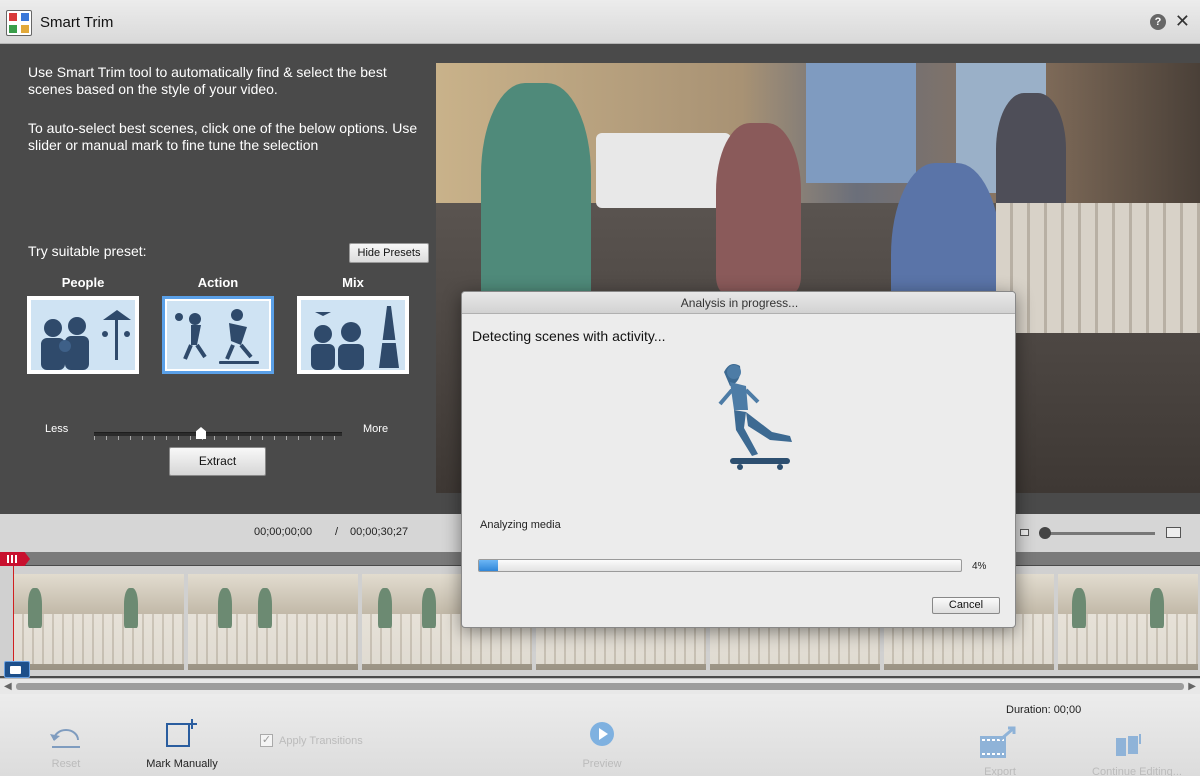 The width and height of the screenshot is (1200, 776). What do you see at coordinates (66, 764) in the screenshot?
I see `reset-button: Reset` at bounding box center [66, 764].